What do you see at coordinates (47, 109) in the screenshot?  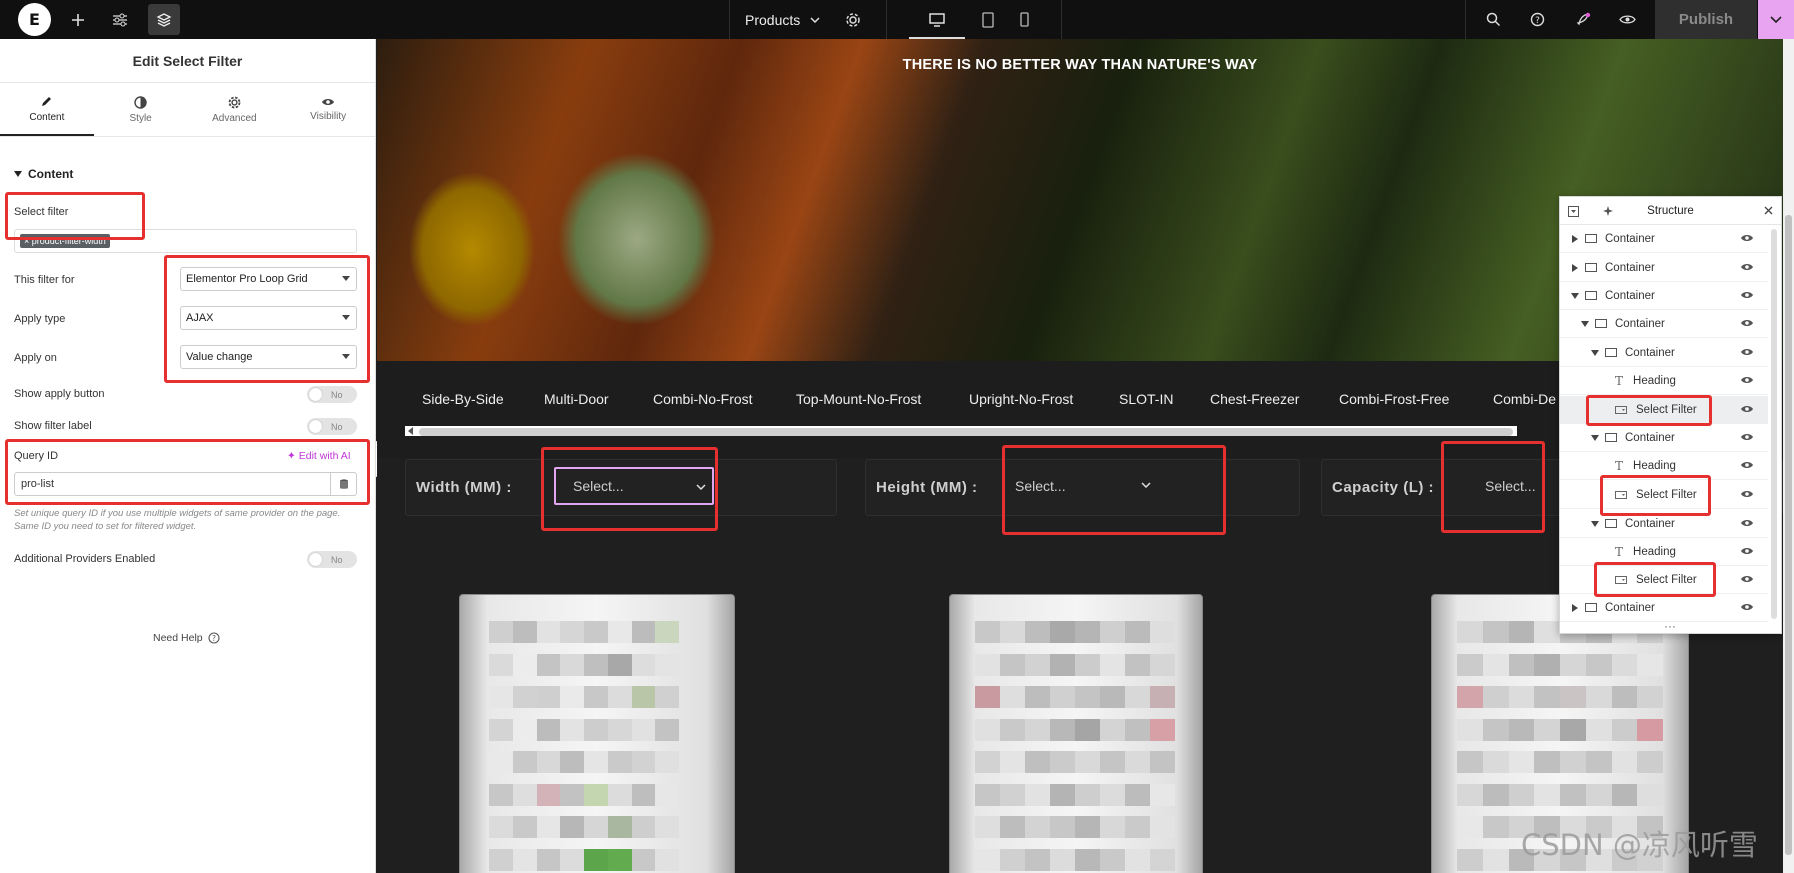 I see `tab-content: Content` at bounding box center [47, 109].